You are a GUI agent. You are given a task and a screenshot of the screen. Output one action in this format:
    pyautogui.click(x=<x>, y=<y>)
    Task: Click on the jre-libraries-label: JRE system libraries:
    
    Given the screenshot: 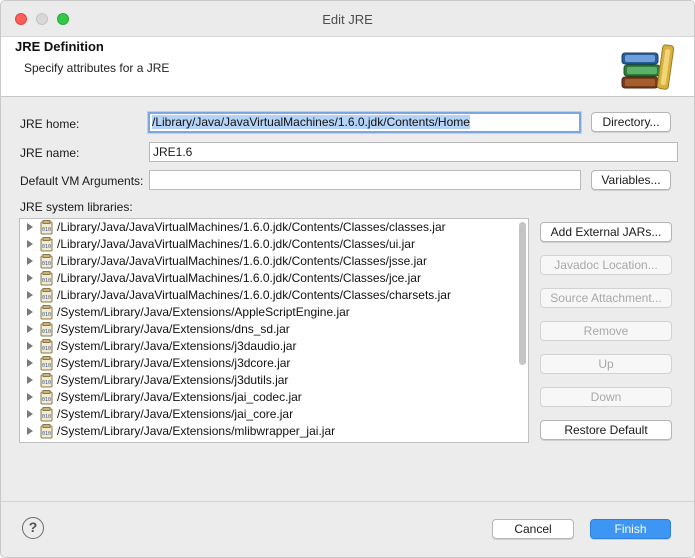 What is the action you would take?
    pyautogui.click(x=76, y=207)
    